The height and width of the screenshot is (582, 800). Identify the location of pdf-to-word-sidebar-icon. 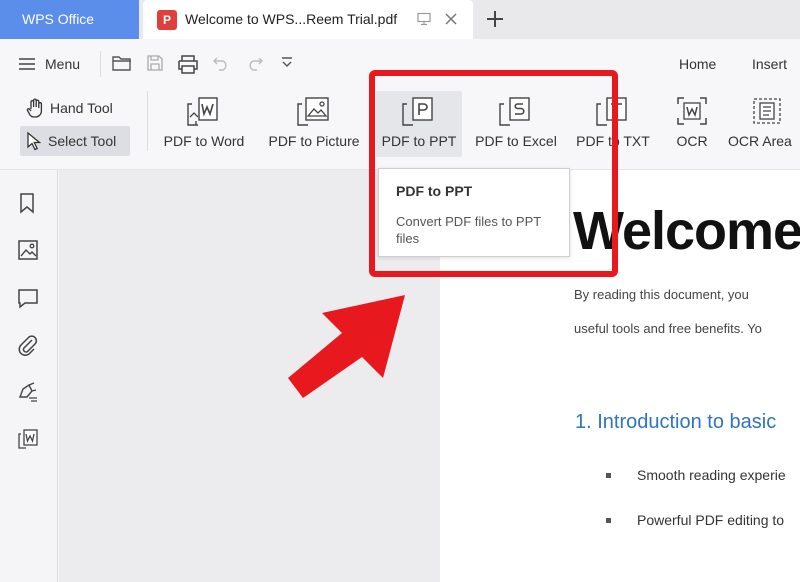
(28, 439).